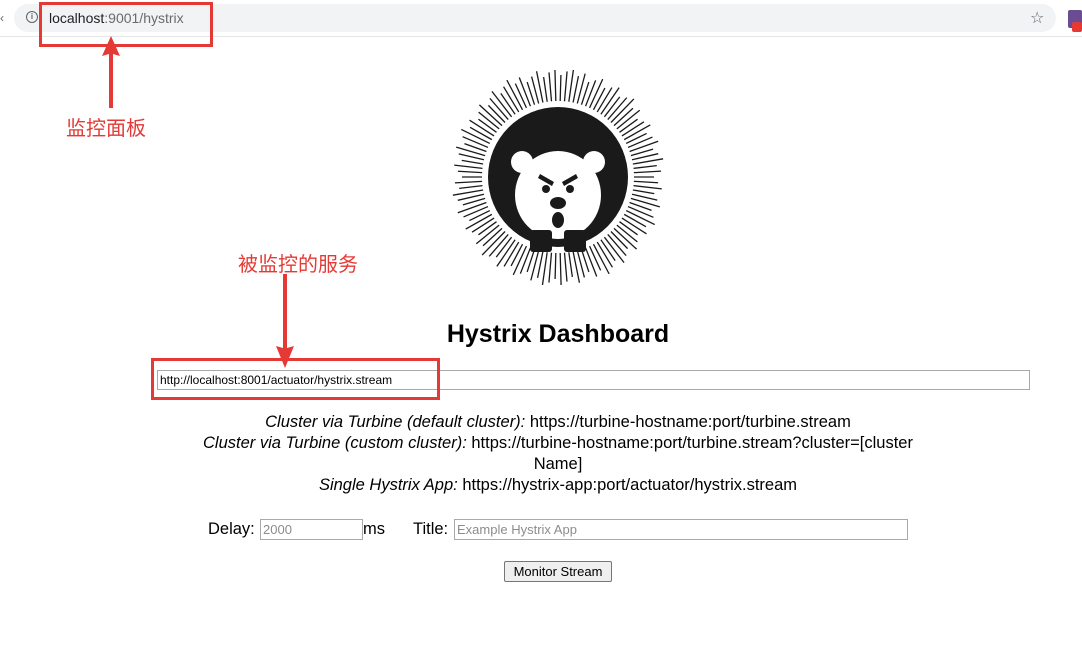 Image resolution: width=1082 pixels, height=654 pixels. I want to click on extension-badge, so click(1077, 27).